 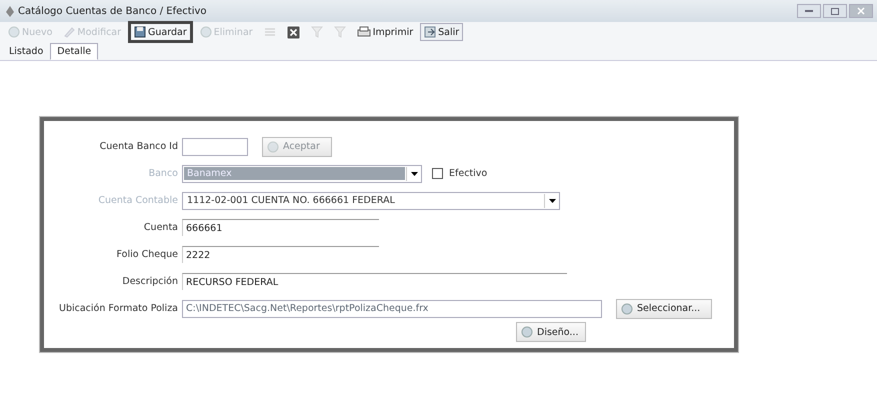 What do you see at coordinates (280, 227) in the screenshot?
I see `input-field: 666661` at bounding box center [280, 227].